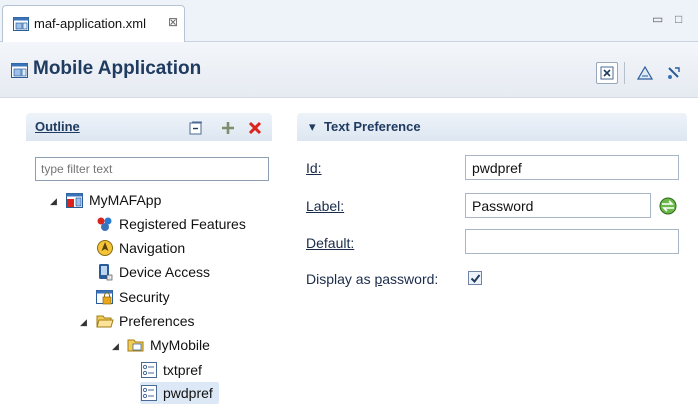 The height and width of the screenshot is (405, 698). I want to click on puzzle-icon, so click(105, 224).